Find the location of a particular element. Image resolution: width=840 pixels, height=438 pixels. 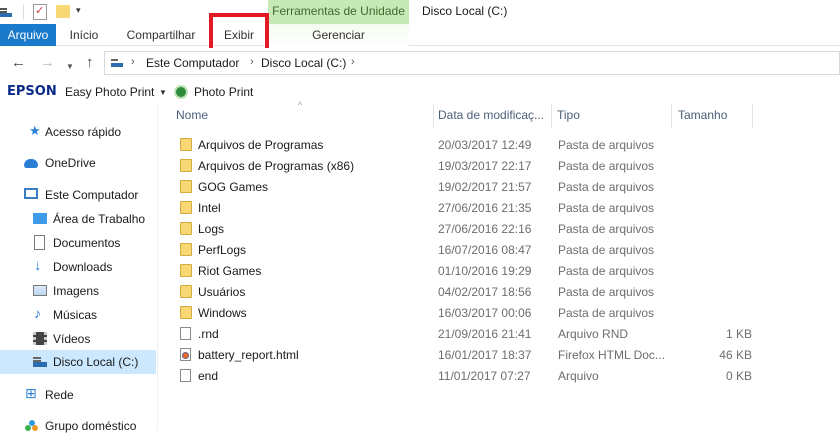

up-arrow-icon: ↑ is located at coordinates (90, 63).